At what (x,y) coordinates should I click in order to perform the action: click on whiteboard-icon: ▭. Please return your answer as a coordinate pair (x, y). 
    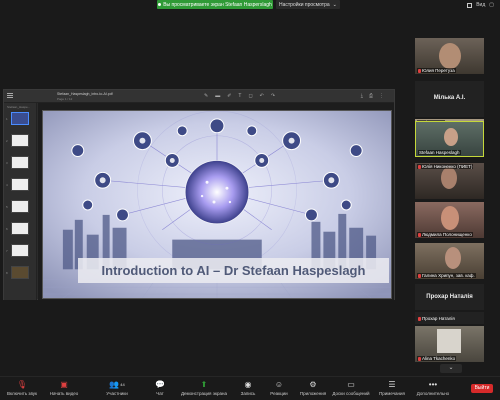
    Looking at the image, I should click on (351, 384).